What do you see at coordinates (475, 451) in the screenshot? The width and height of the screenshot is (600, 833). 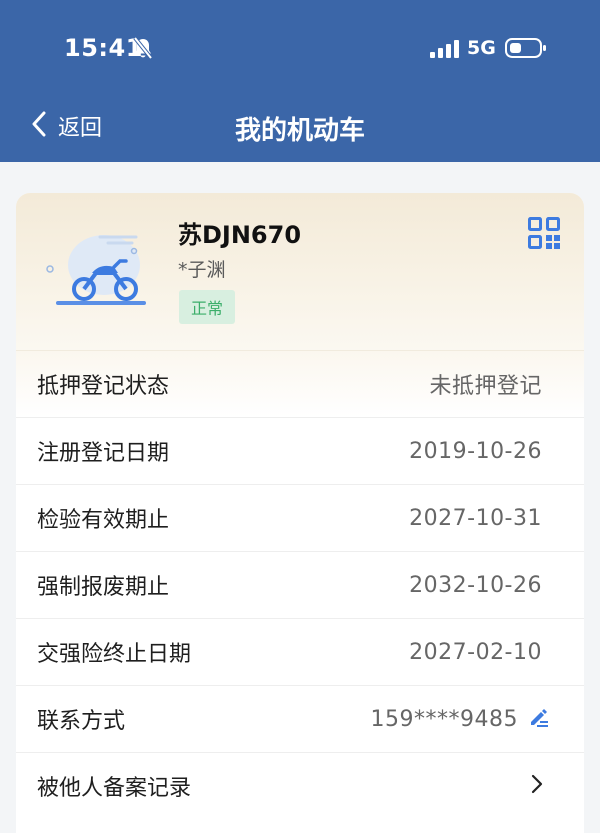 I see `row-value: 2019-10-26` at bounding box center [475, 451].